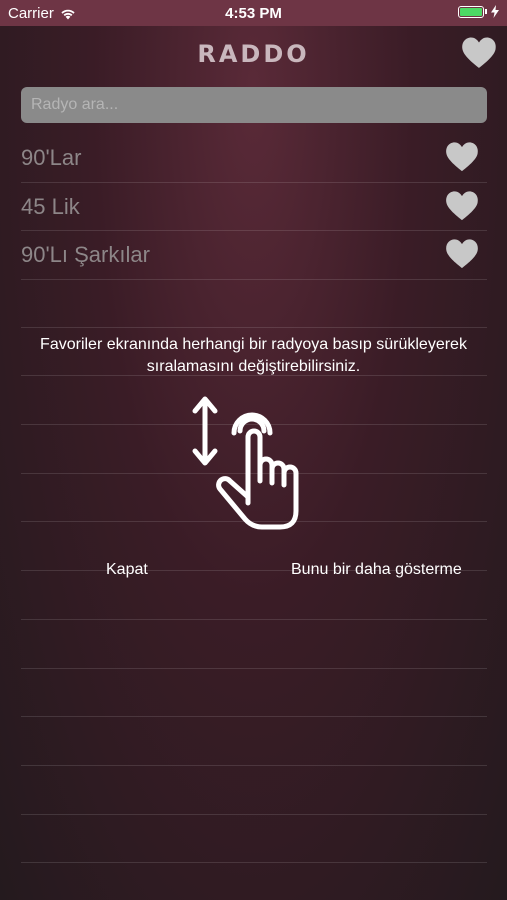 The height and width of the screenshot is (900, 507). Describe the element at coordinates (51, 157) in the screenshot. I see `station-name: 90'Lar` at that location.